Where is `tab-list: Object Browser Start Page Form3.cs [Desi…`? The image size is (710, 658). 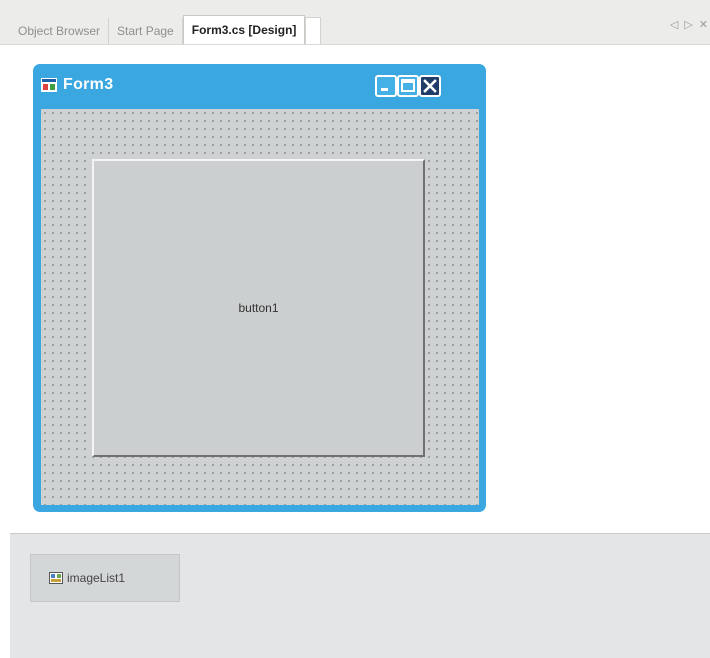 tab-list: Object Browser Start Page Form3.cs [Desi… is located at coordinates (166, 29).